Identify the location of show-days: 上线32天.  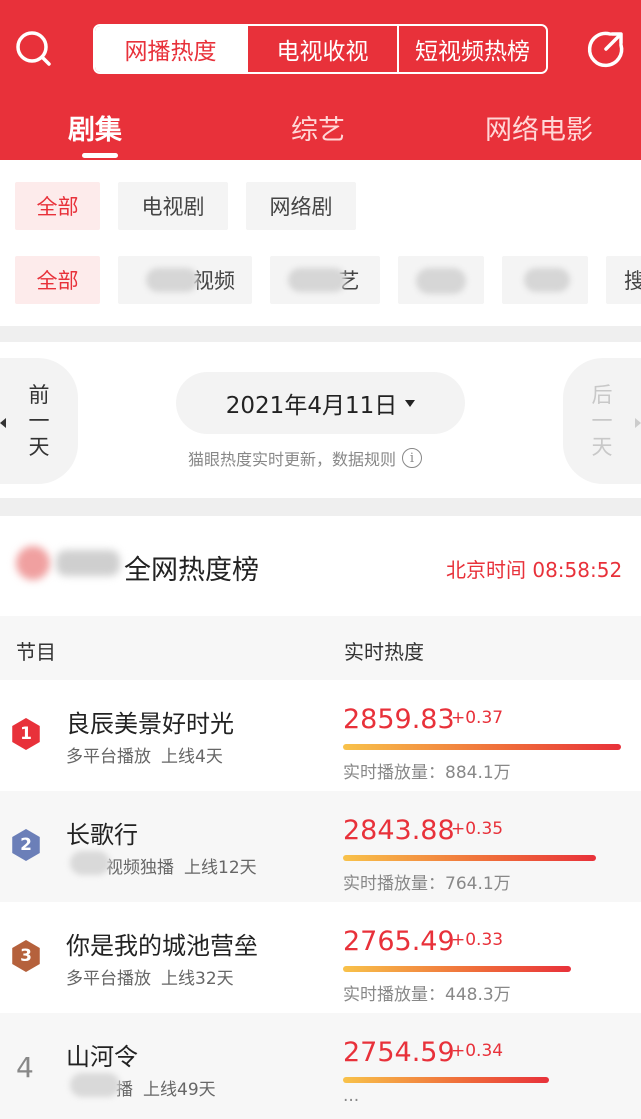
(197, 979).